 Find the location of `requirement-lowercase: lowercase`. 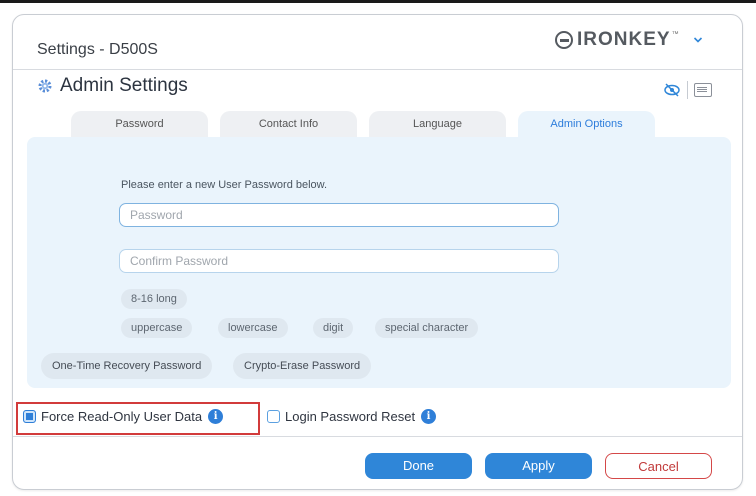

requirement-lowercase: lowercase is located at coordinates (253, 328).